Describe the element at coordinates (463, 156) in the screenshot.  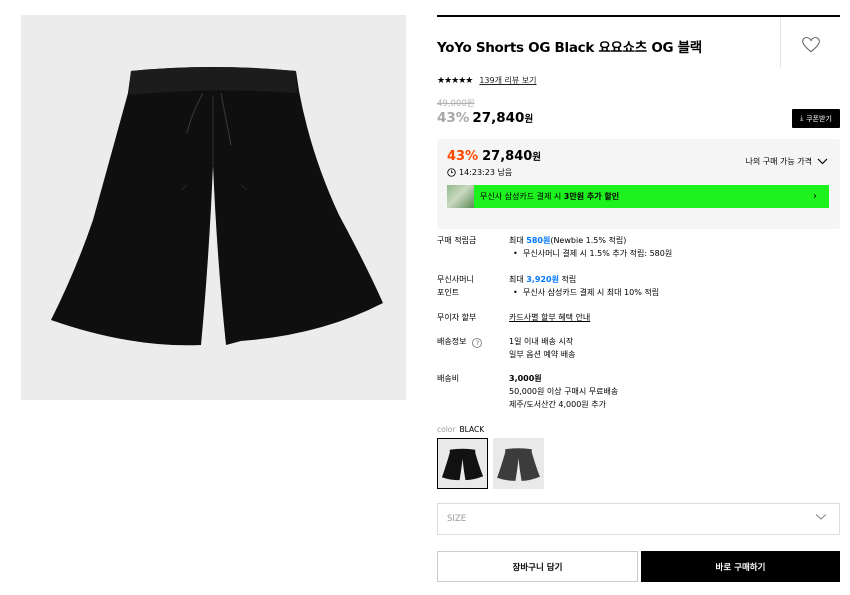
I see `price-box-discount: 43%` at that location.